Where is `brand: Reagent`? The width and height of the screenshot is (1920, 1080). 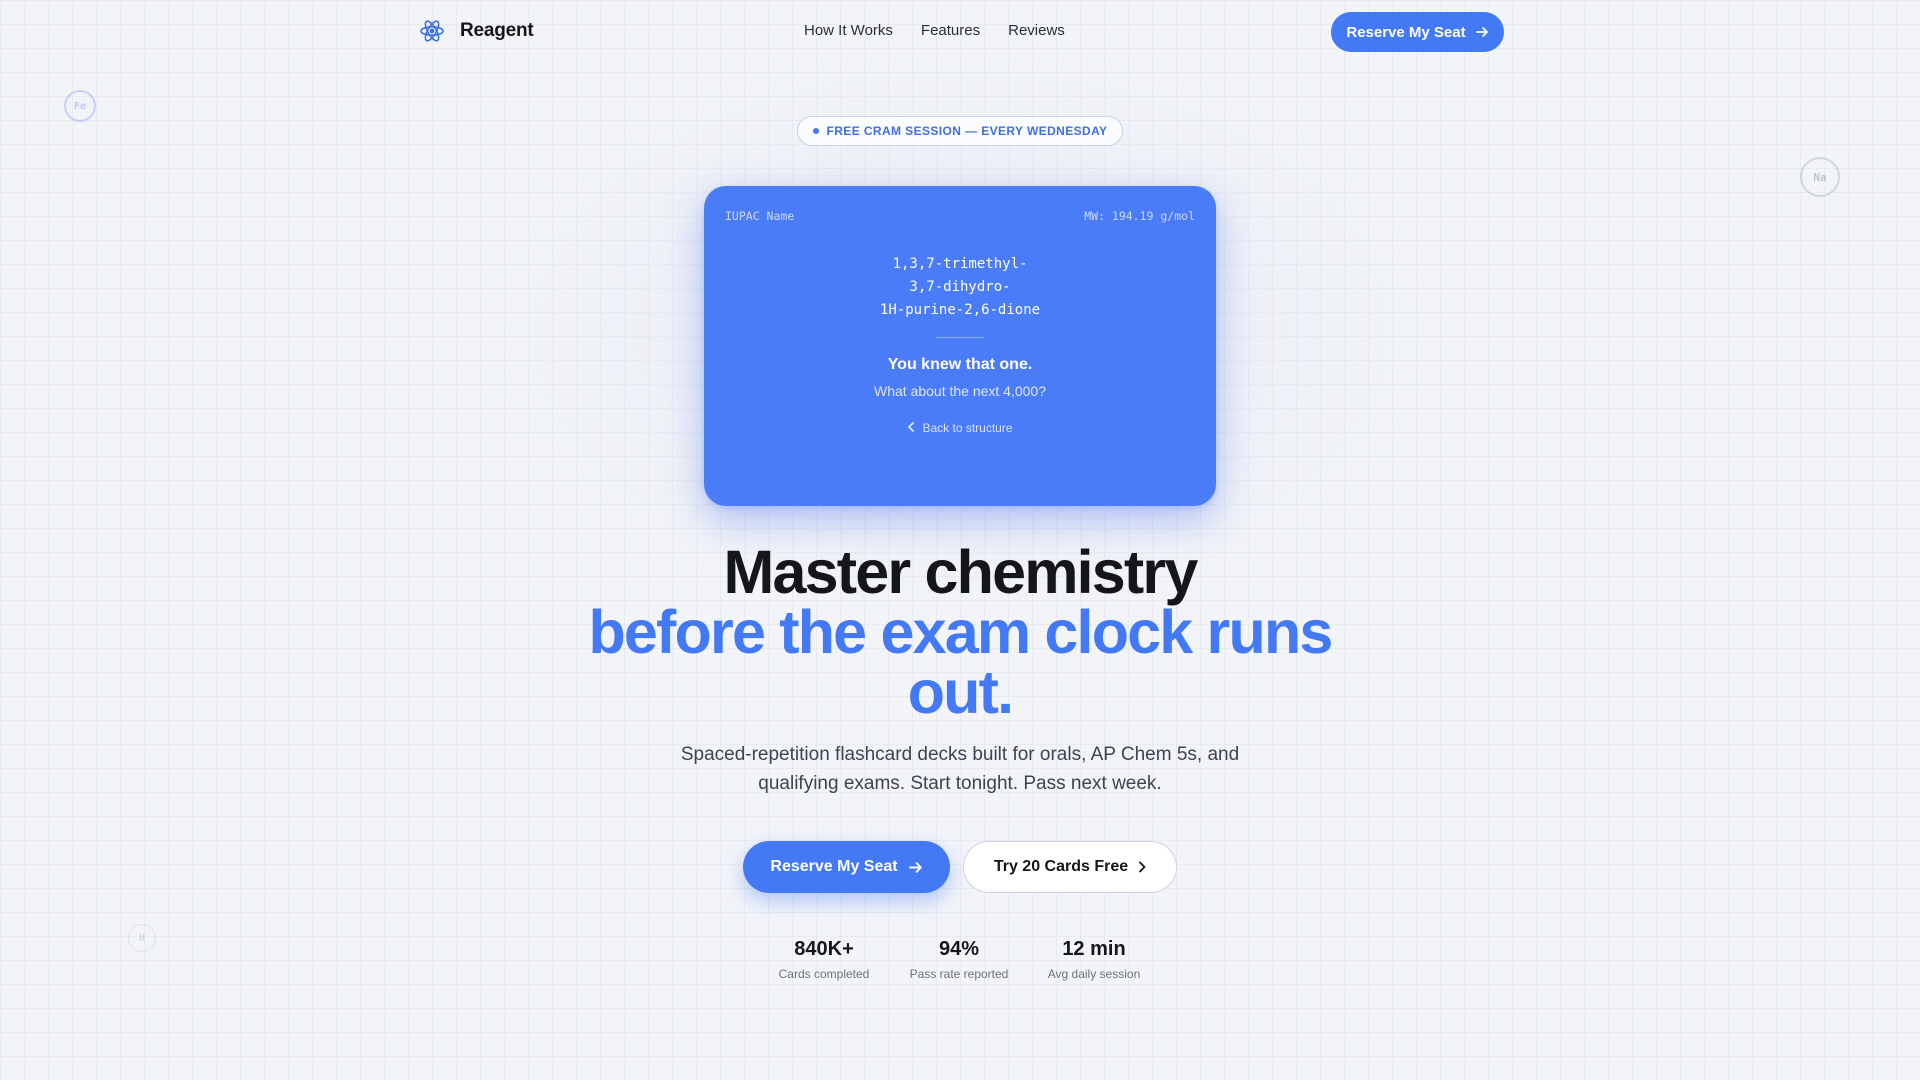 brand: Reagent is located at coordinates (476, 31).